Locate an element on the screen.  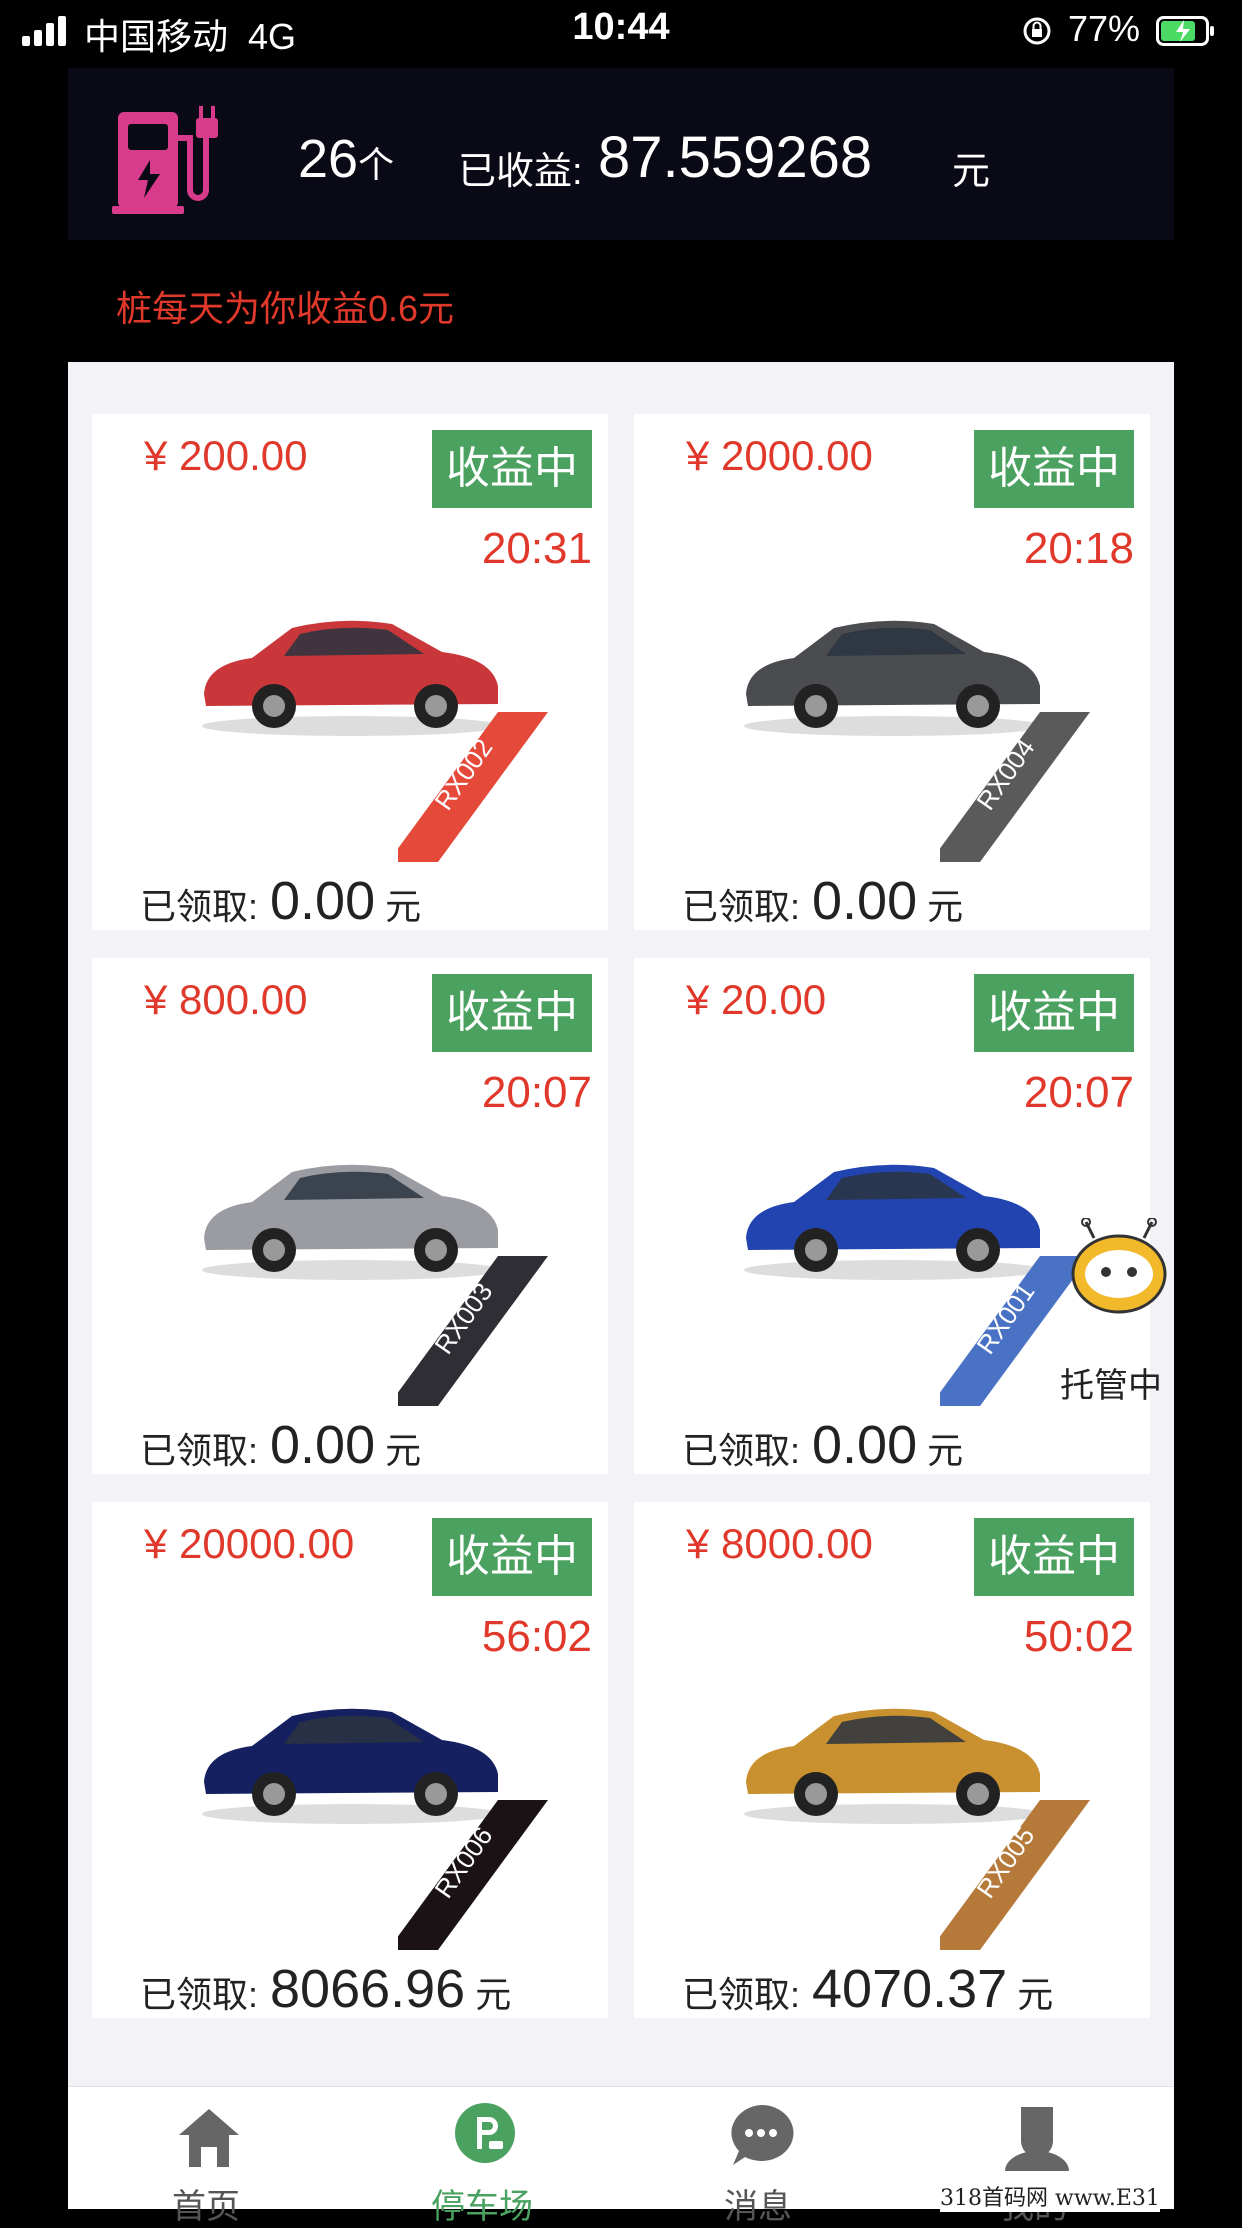
car-code-ribbon: RX003 is located at coordinates (473, 1331).